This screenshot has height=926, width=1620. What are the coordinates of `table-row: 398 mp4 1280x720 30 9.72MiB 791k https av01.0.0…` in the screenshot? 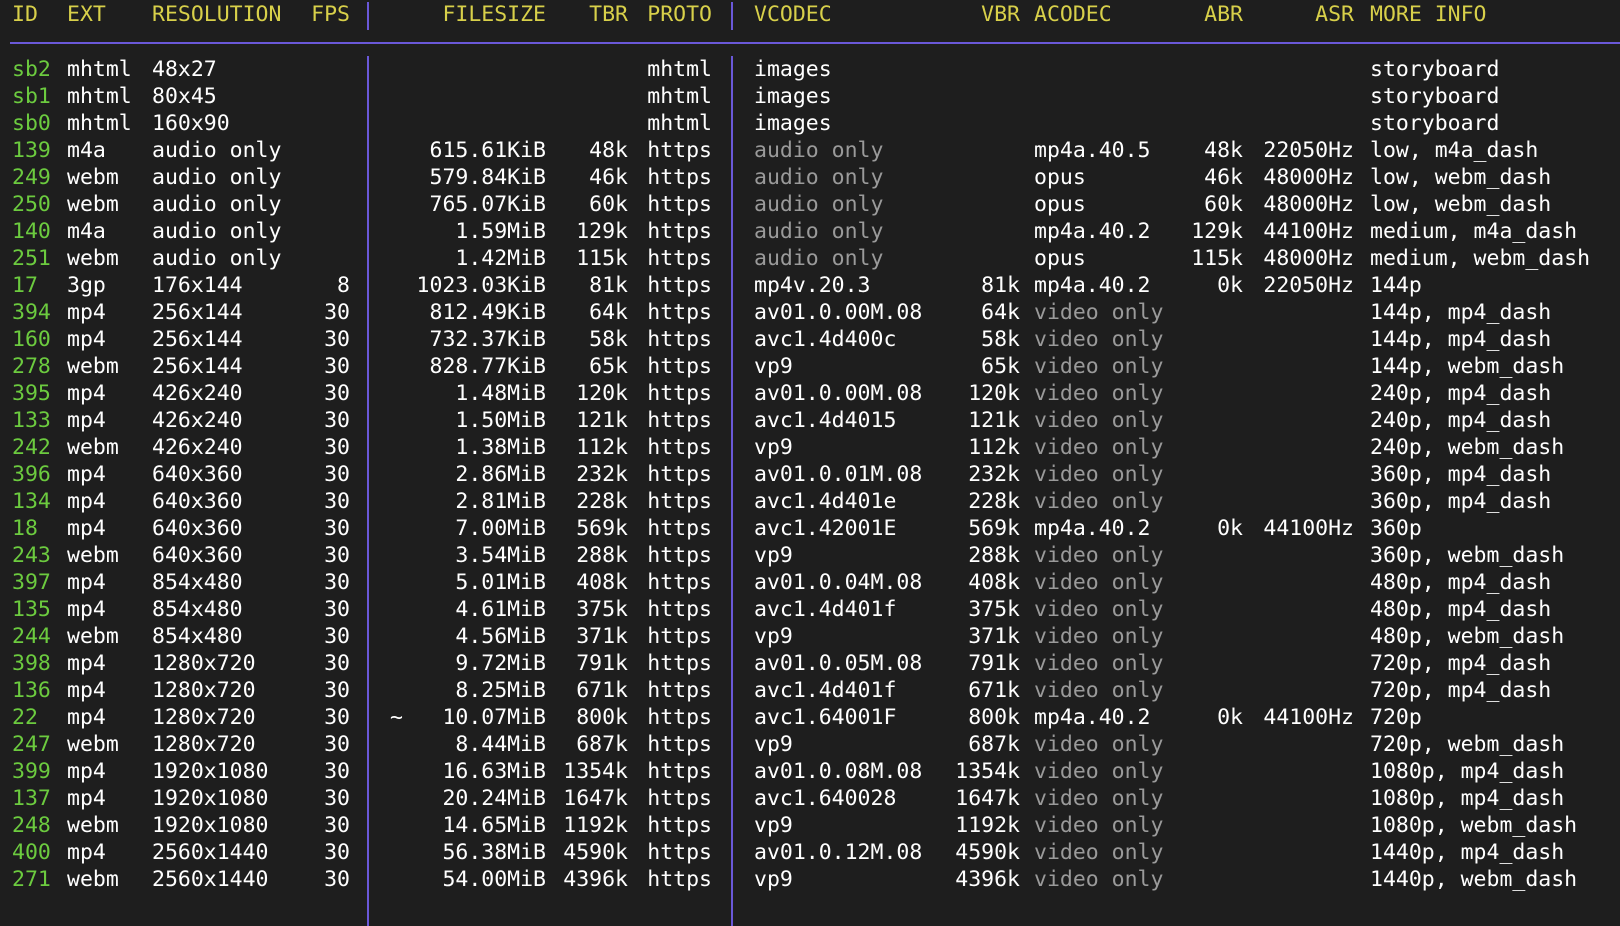 It's located at (810, 664).